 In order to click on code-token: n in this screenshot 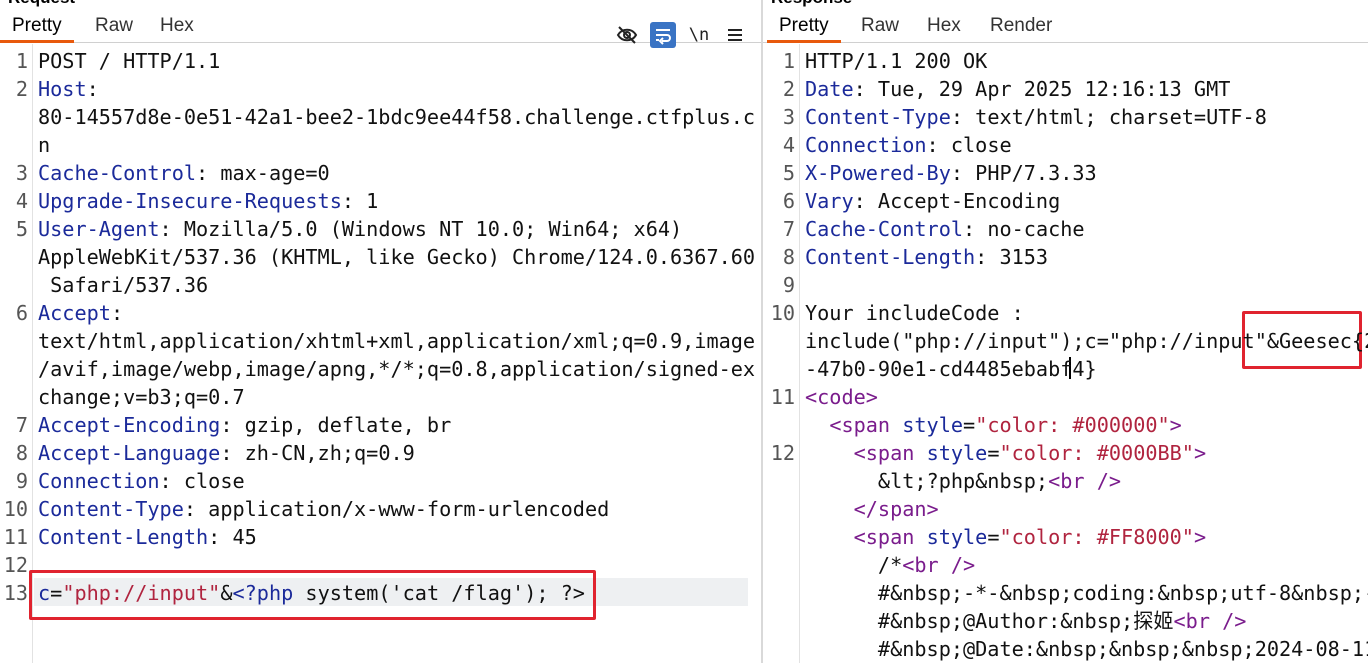, I will do `click(44, 145)`.